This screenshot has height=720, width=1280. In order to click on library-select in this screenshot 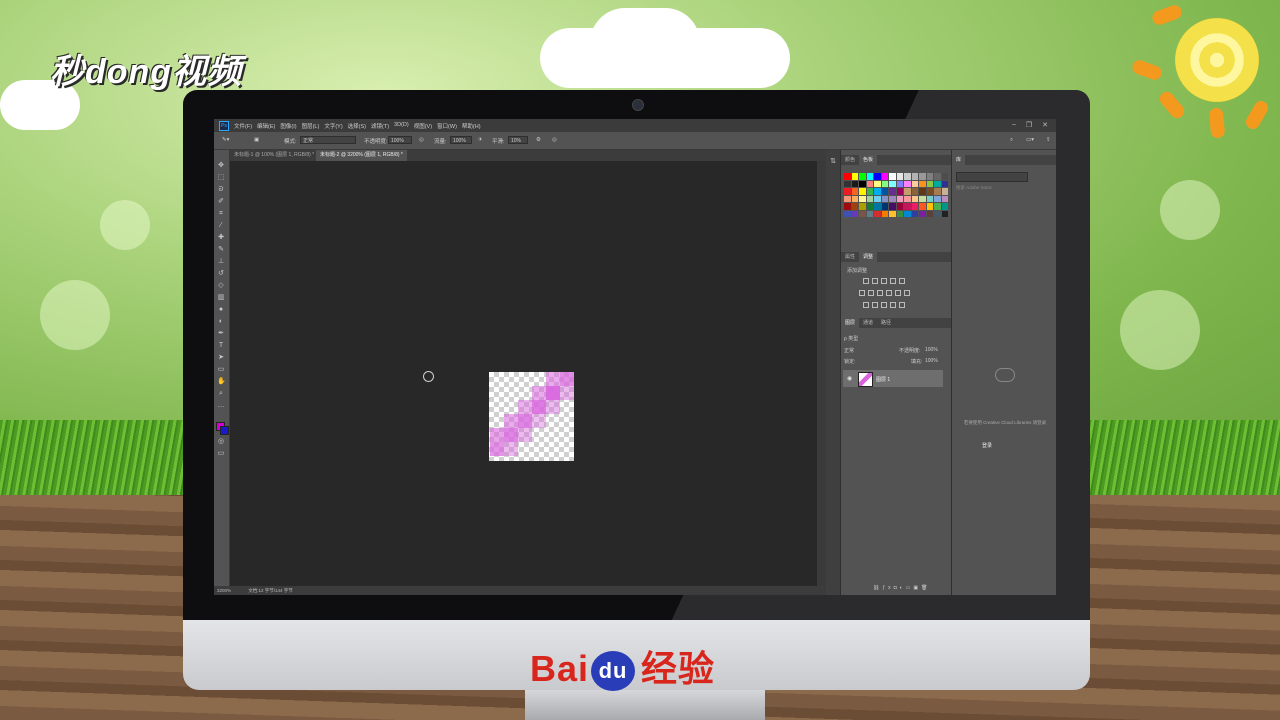, I will do `click(992, 177)`.